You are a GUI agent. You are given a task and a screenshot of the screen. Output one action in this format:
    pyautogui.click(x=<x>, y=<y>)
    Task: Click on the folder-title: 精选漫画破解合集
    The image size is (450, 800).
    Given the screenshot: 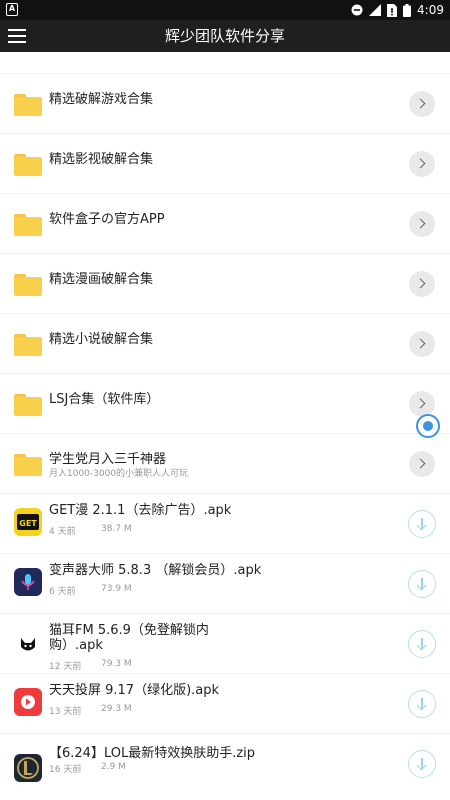 What is the action you would take?
    pyautogui.click(x=101, y=279)
    